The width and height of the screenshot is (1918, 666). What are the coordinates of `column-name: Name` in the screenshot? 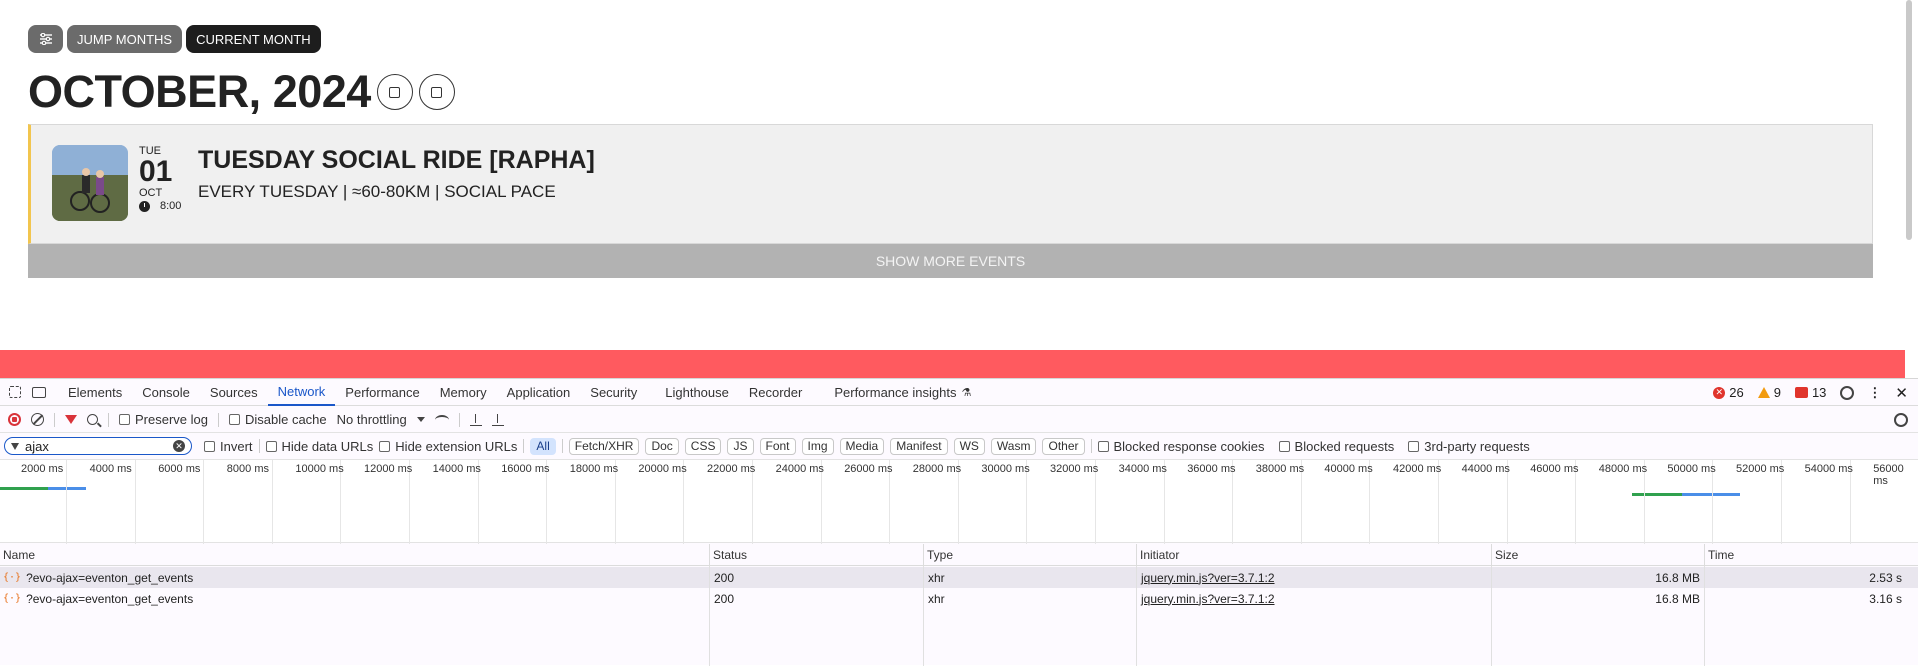 It's located at (354, 555).